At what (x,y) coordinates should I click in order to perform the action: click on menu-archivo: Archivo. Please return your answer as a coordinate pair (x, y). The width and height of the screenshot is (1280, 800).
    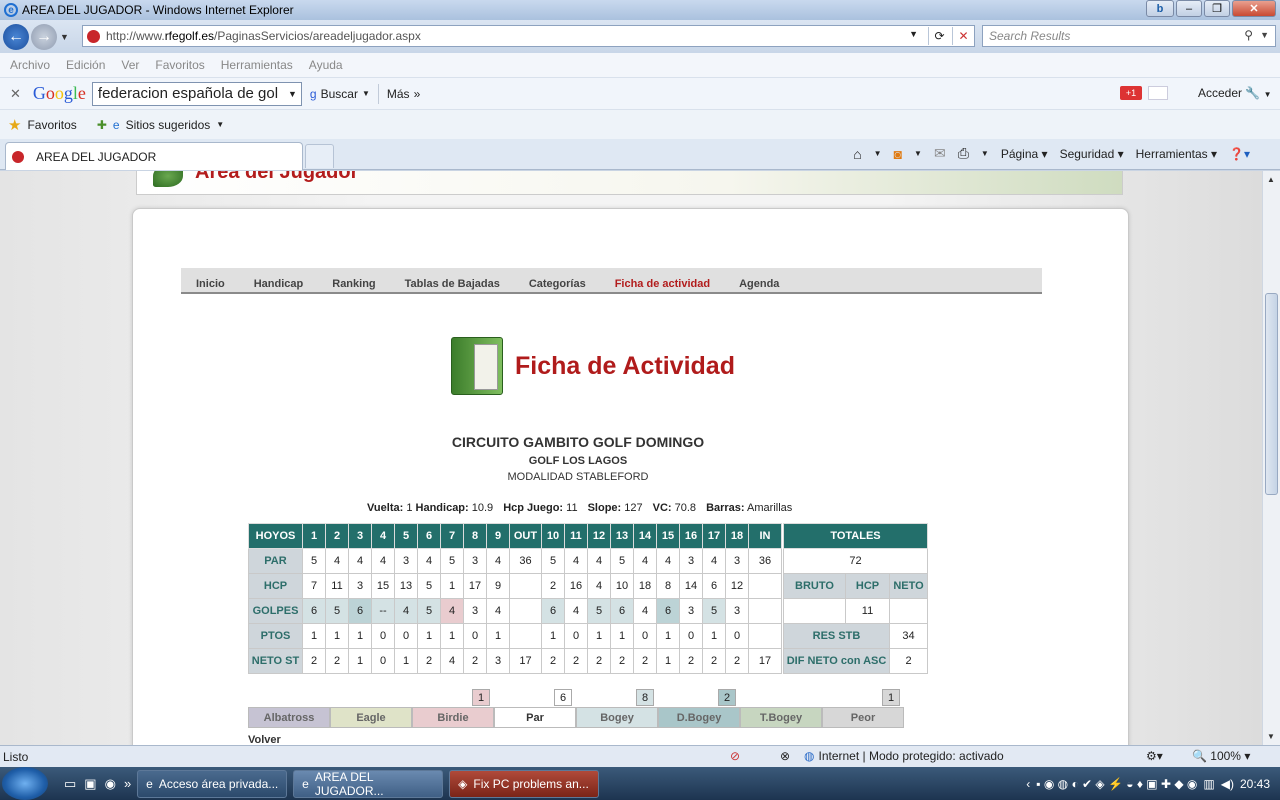
    Looking at the image, I should click on (30, 65).